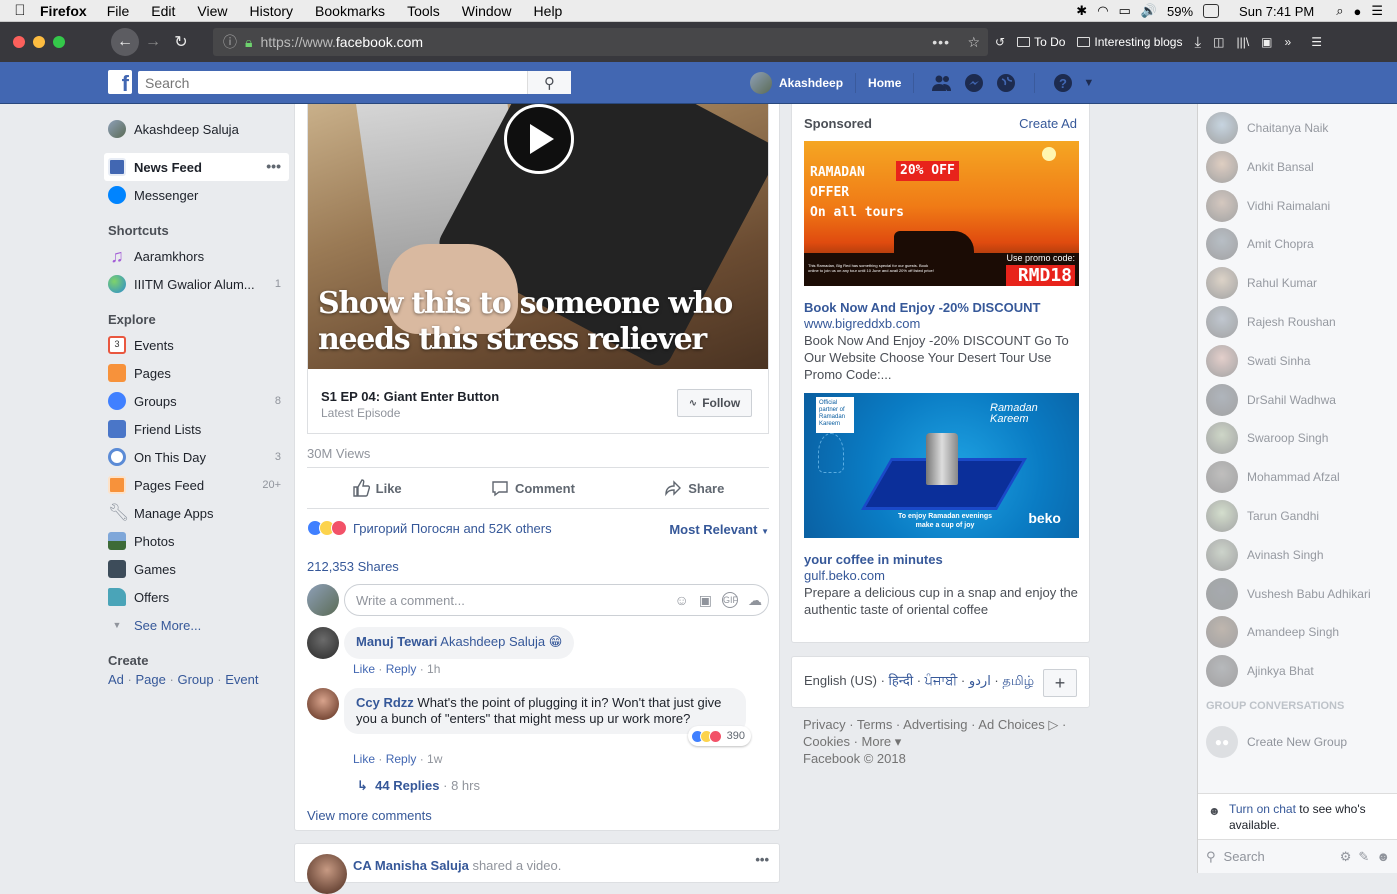 The height and width of the screenshot is (894, 1397). What do you see at coordinates (1260, 166) in the screenshot?
I see `chat-friend: Ankit Bansal` at bounding box center [1260, 166].